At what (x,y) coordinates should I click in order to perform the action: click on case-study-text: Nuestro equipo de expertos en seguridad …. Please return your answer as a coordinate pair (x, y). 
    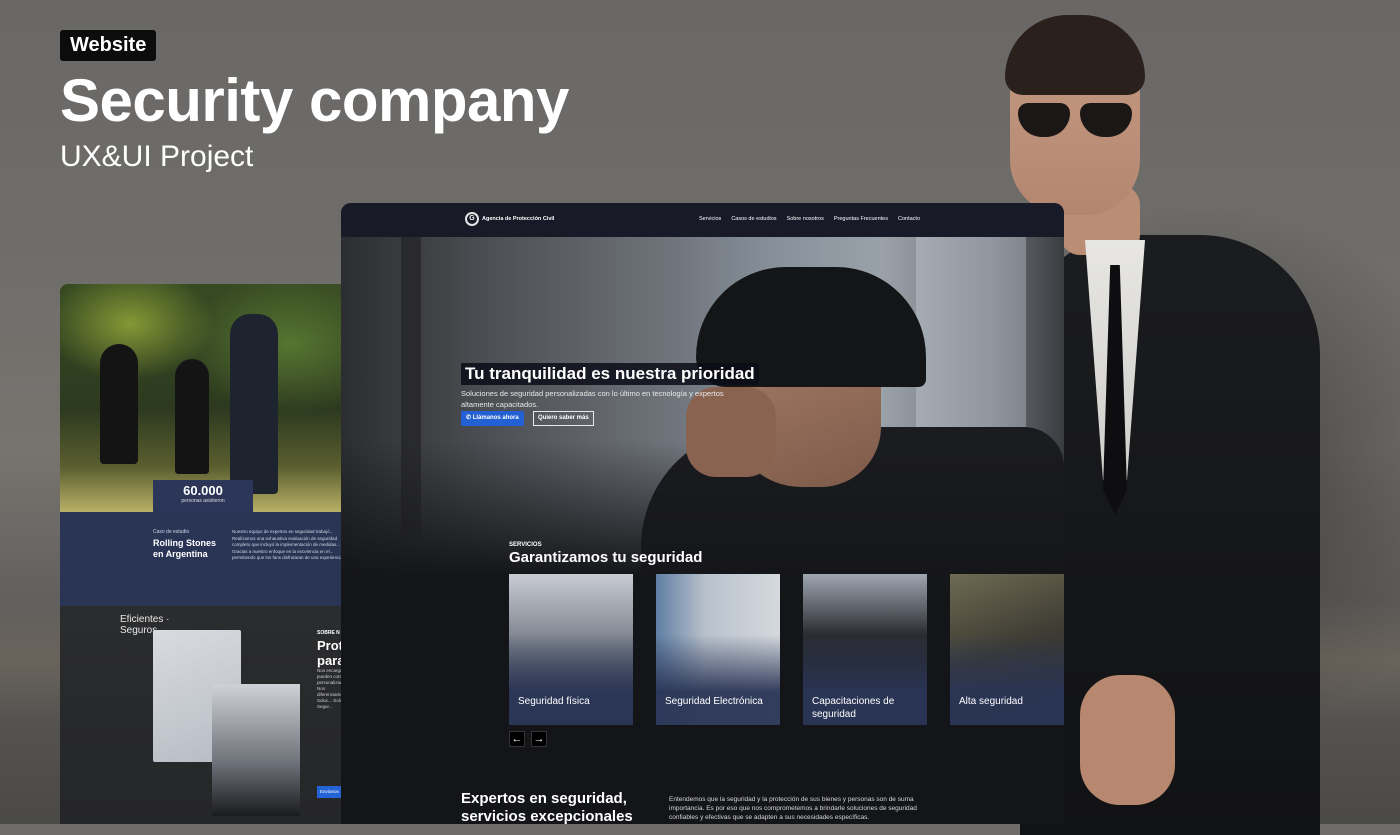
    Looking at the image, I should click on (289, 544).